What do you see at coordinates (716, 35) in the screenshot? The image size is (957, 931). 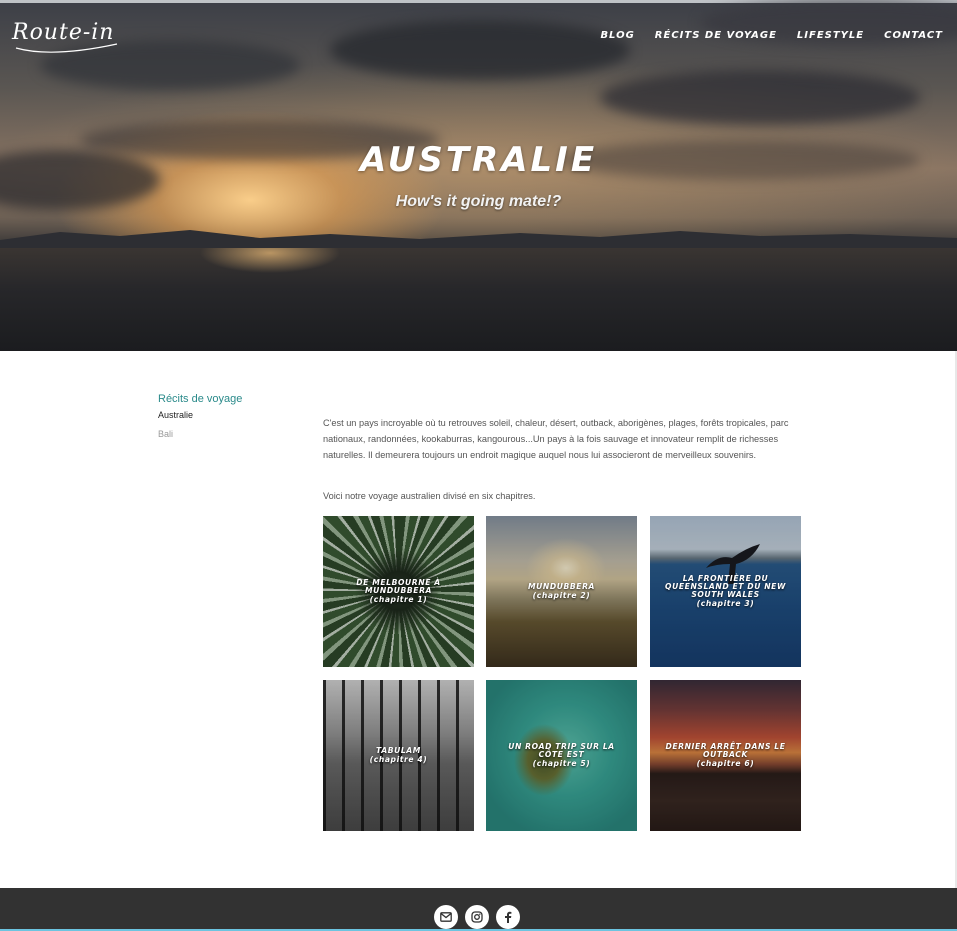 I see `nav-recits-de-voyage: RÉCITS DE VOYAGE` at bounding box center [716, 35].